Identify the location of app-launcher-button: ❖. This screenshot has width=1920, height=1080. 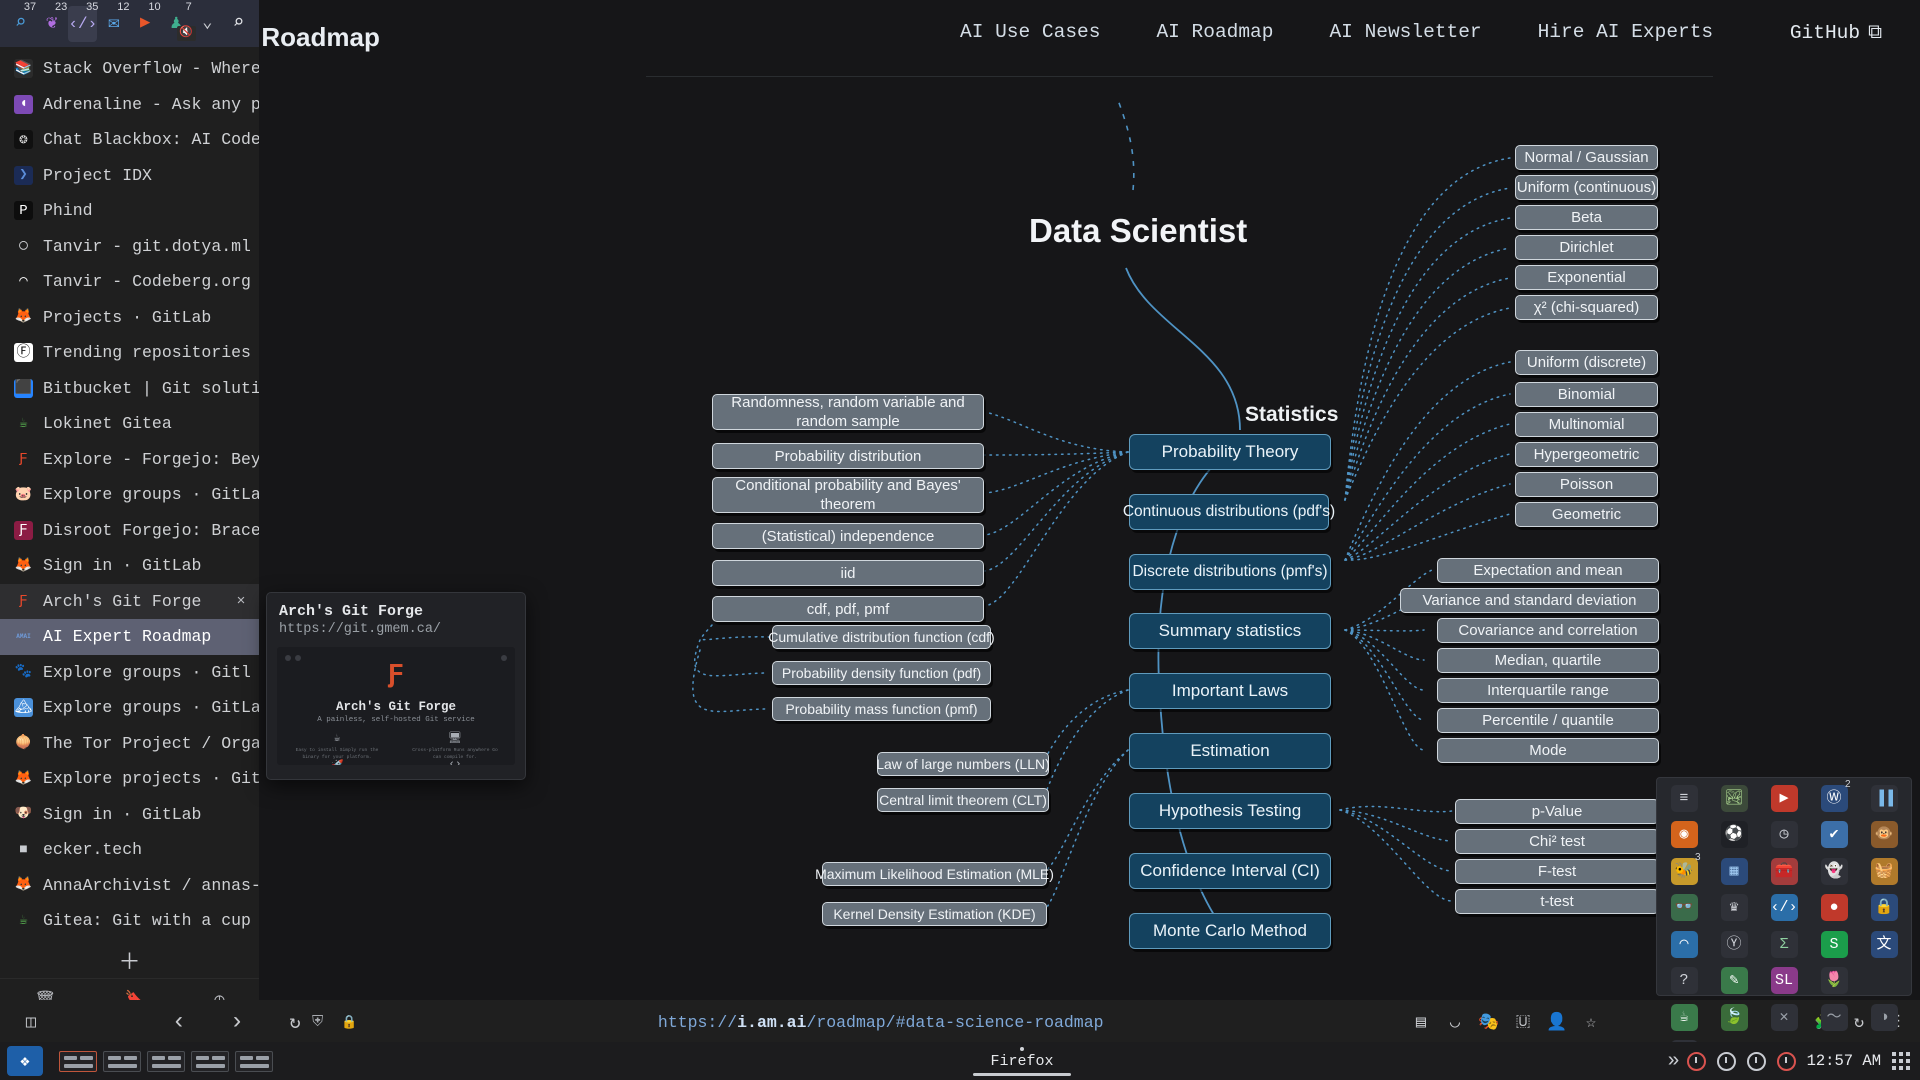
(25, 1061).